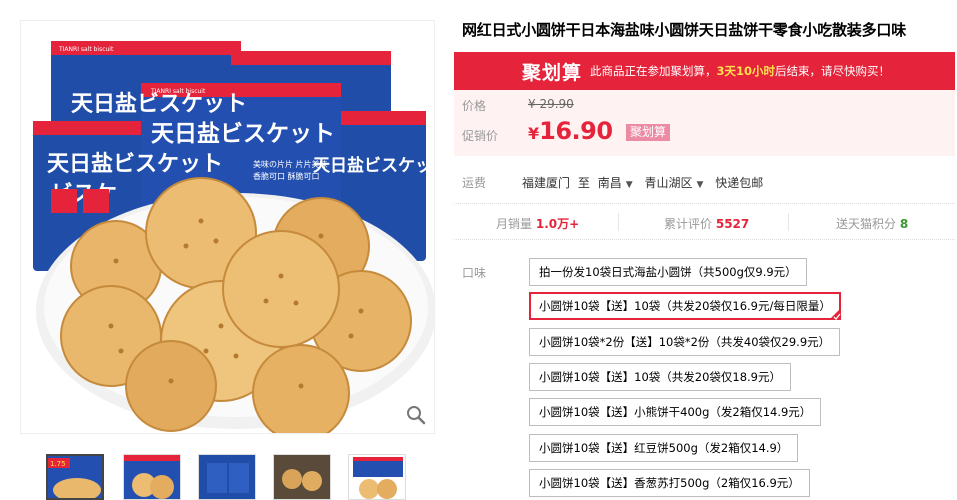 Image resolution: width=957 pixels, height=500 pixels. What do you see at coordinates (866, 224) in the screenshot?
I see `tmall-points-label: 送天猫积分` at bounding box center [866, 224].